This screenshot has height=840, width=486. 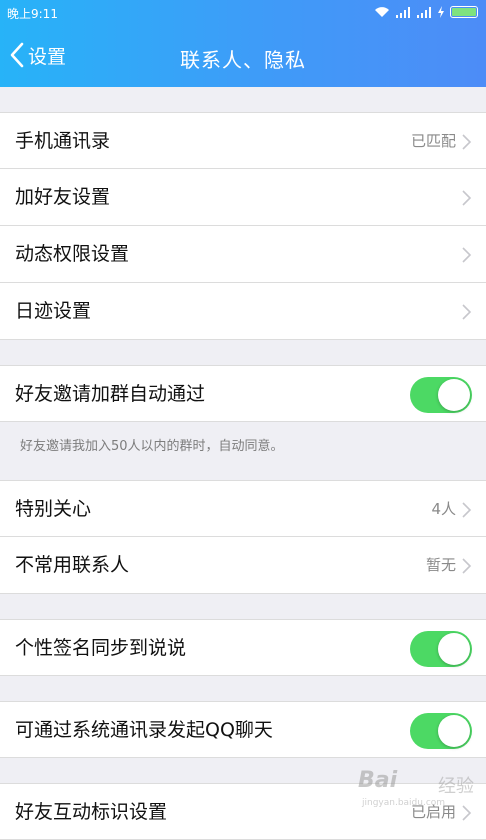 I want to click on row-label: 不常用联系人, so click(x=72, y=565).